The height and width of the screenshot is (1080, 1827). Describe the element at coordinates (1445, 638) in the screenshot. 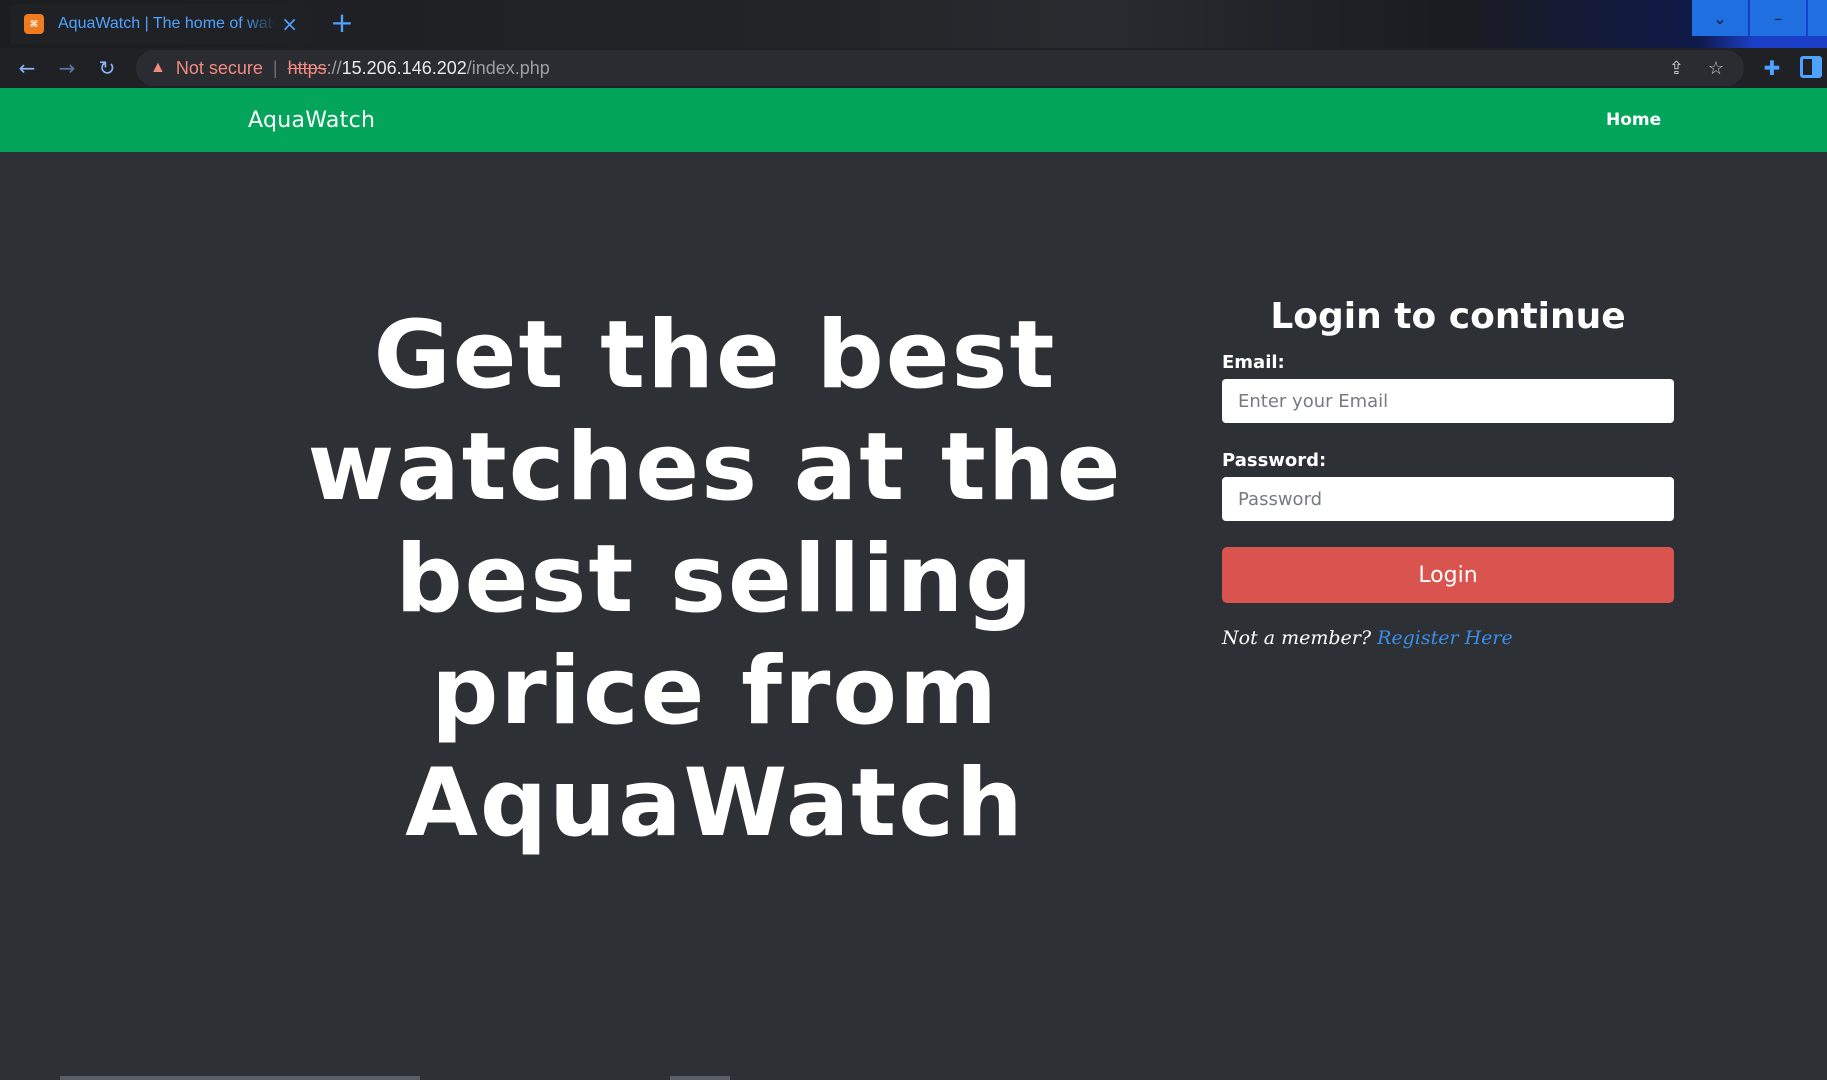

I see `register-link: Register Here` at that location.